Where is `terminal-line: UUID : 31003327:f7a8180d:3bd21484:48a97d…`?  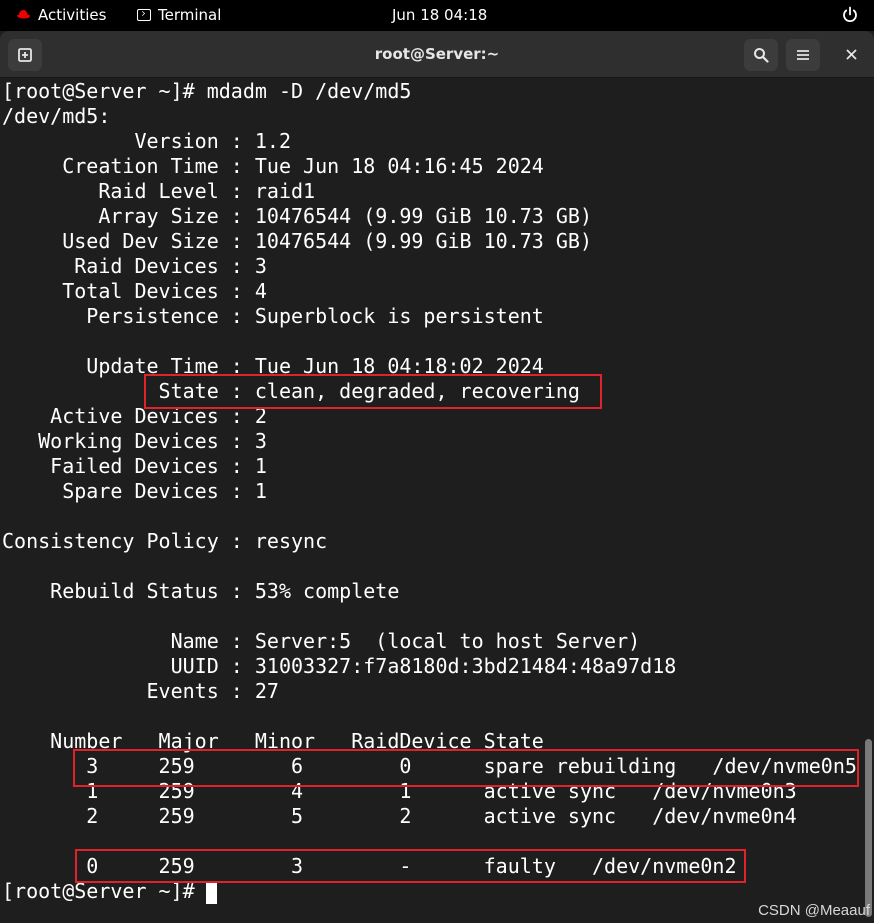 terminal-line: UUID : 31003327:f7a8180d:3bd21484:48a97d… is located at coordinates (339, 666).